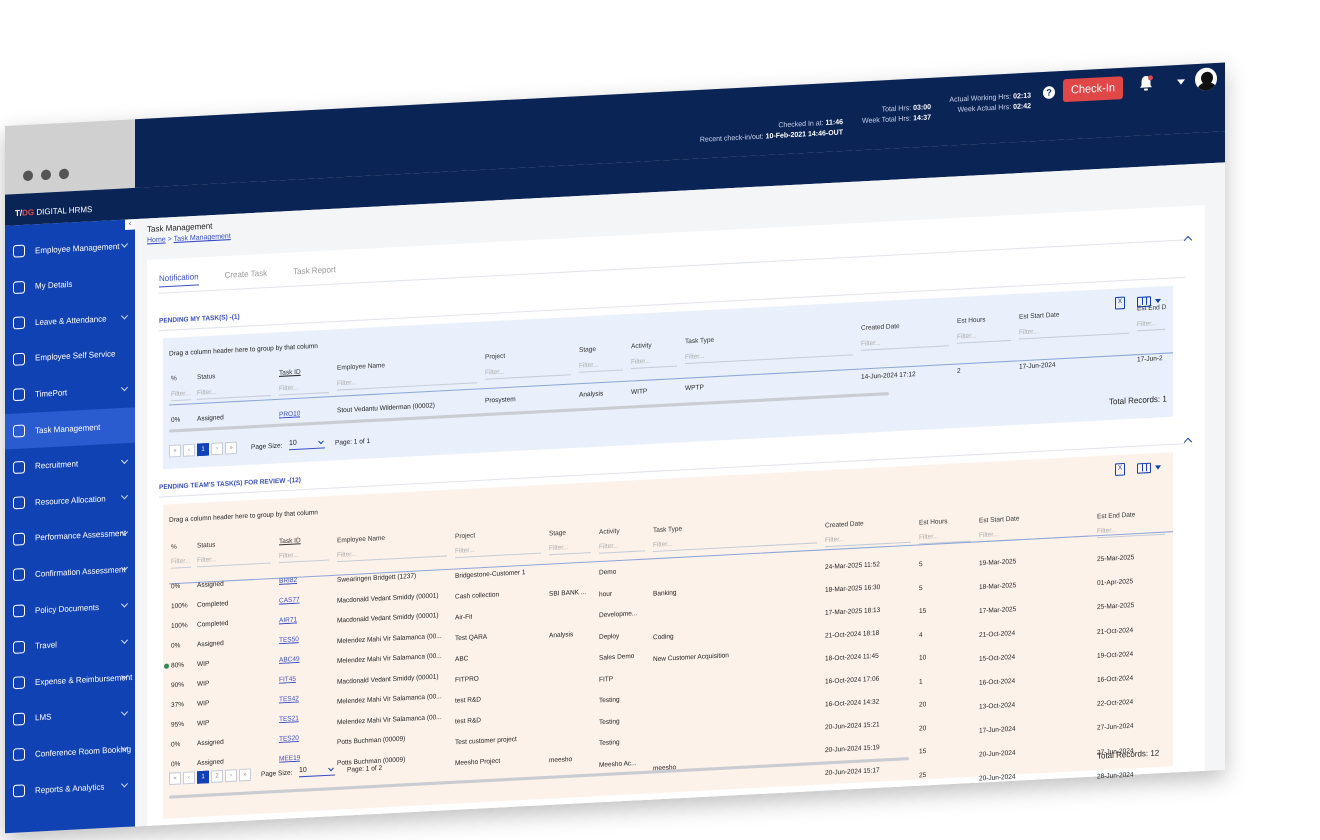 The width and height of the screenshot is (1320, 840). Describe the element at coordinates (1206, 79) in the screenshot. I see `avatar` at that location.